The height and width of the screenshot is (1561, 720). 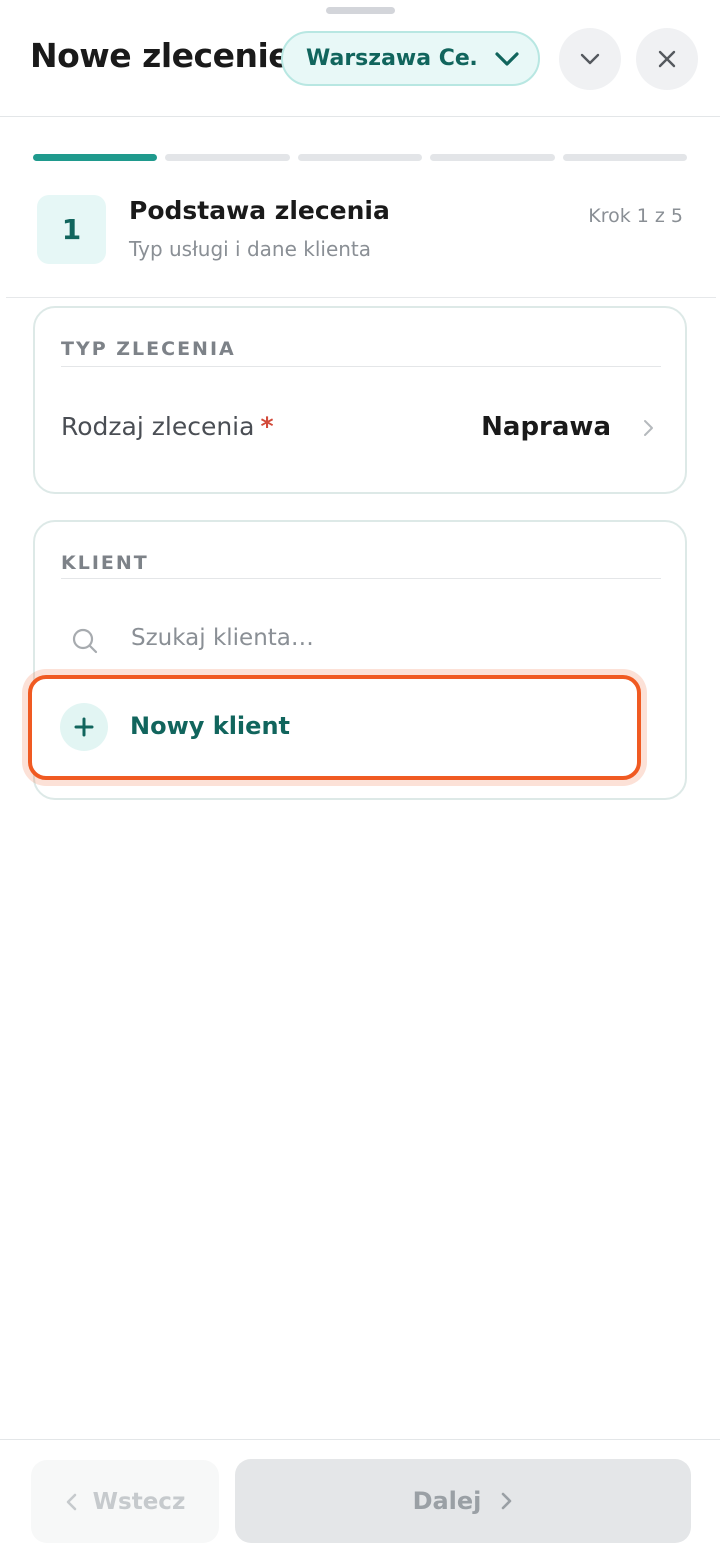 What do you see at coordinates (361, 297) in the screenshot?
I see `divider` at bounding box center [361, 297].